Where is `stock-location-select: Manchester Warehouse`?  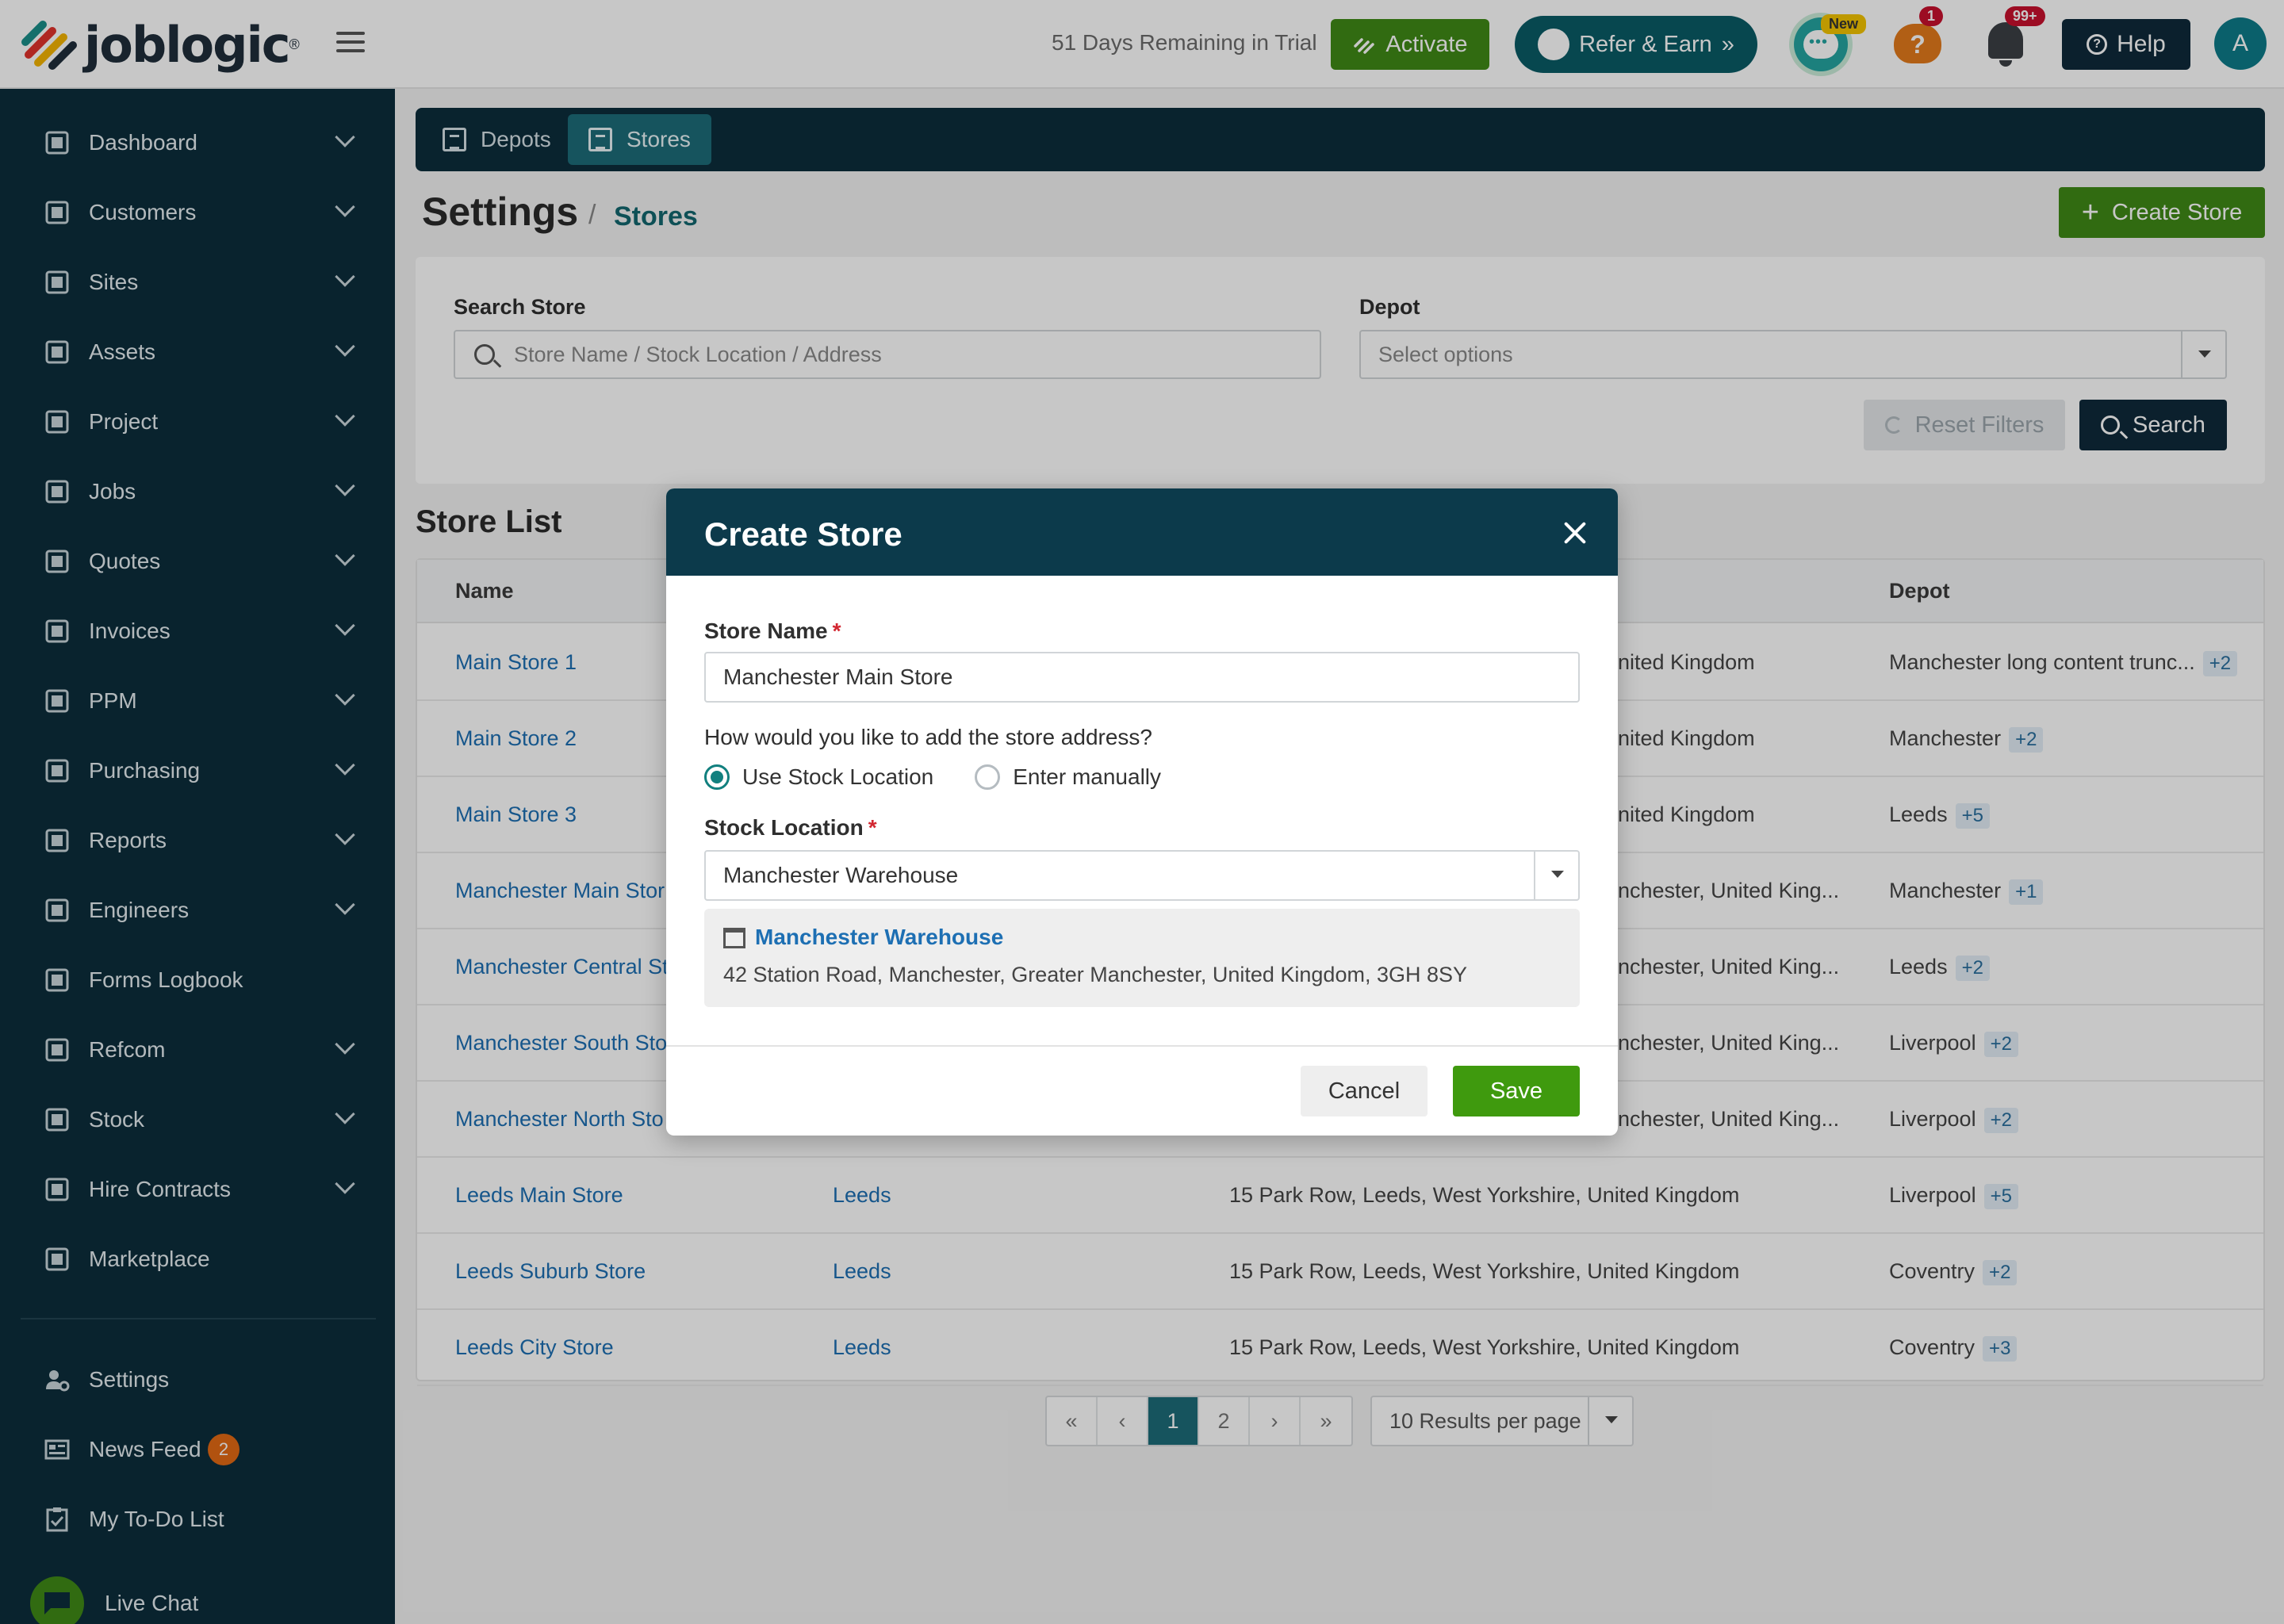 stock-location-select: Manchester Warehouse is located at coordinates (1142, 876).